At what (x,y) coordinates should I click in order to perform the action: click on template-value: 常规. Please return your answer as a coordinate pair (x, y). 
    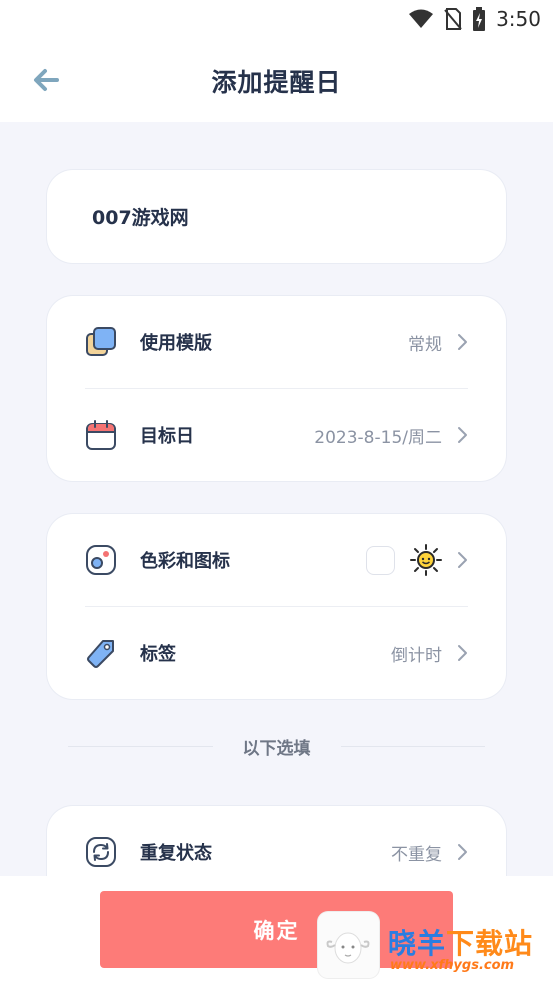
    Looking at the image, I should click on (425, 344).